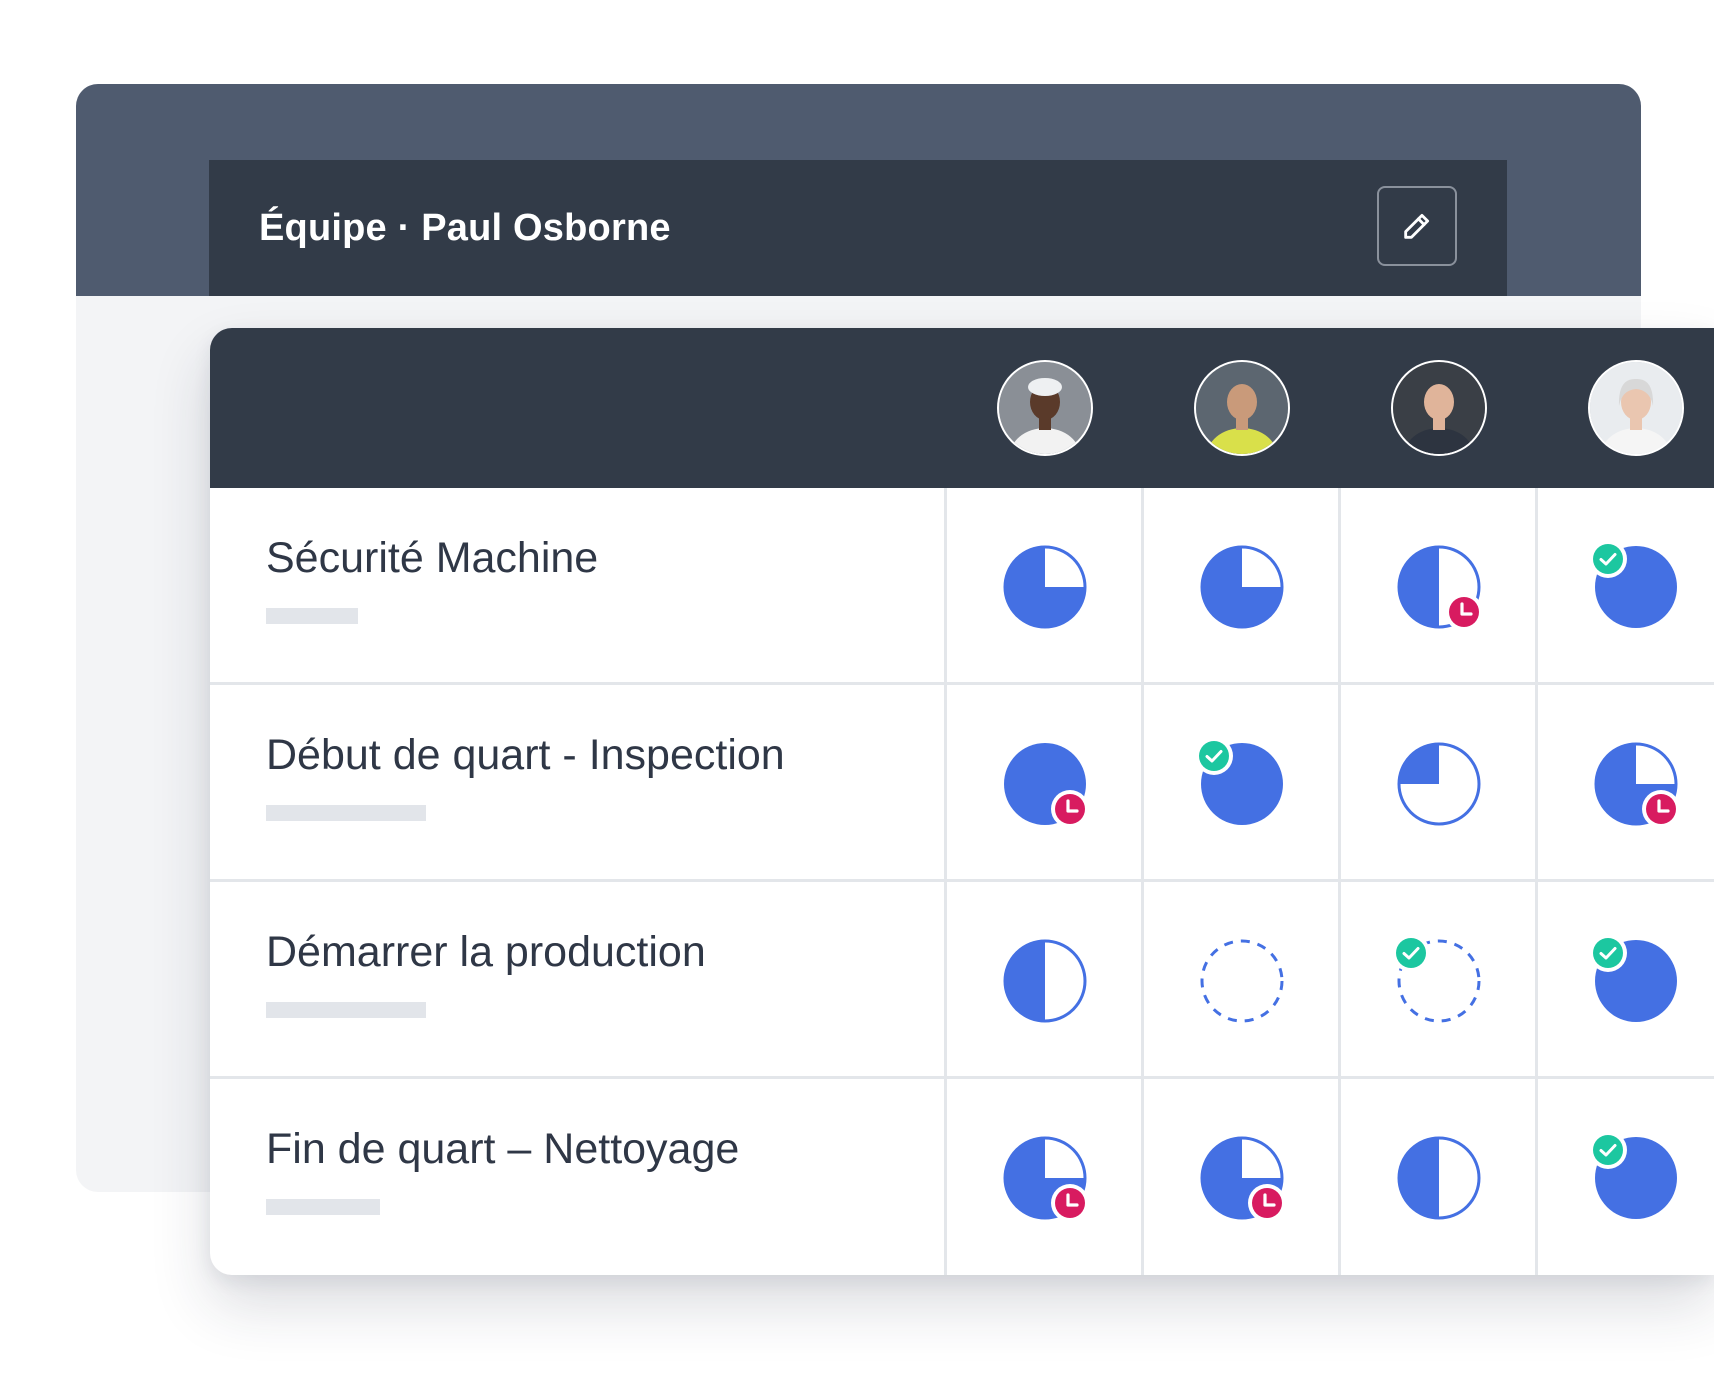 This screenshot has width=1714, height=1384. Describe the element at coordinates (465, 228) in the screenshot. I see `team-title: Équipe · Paul Osborne` at that location.